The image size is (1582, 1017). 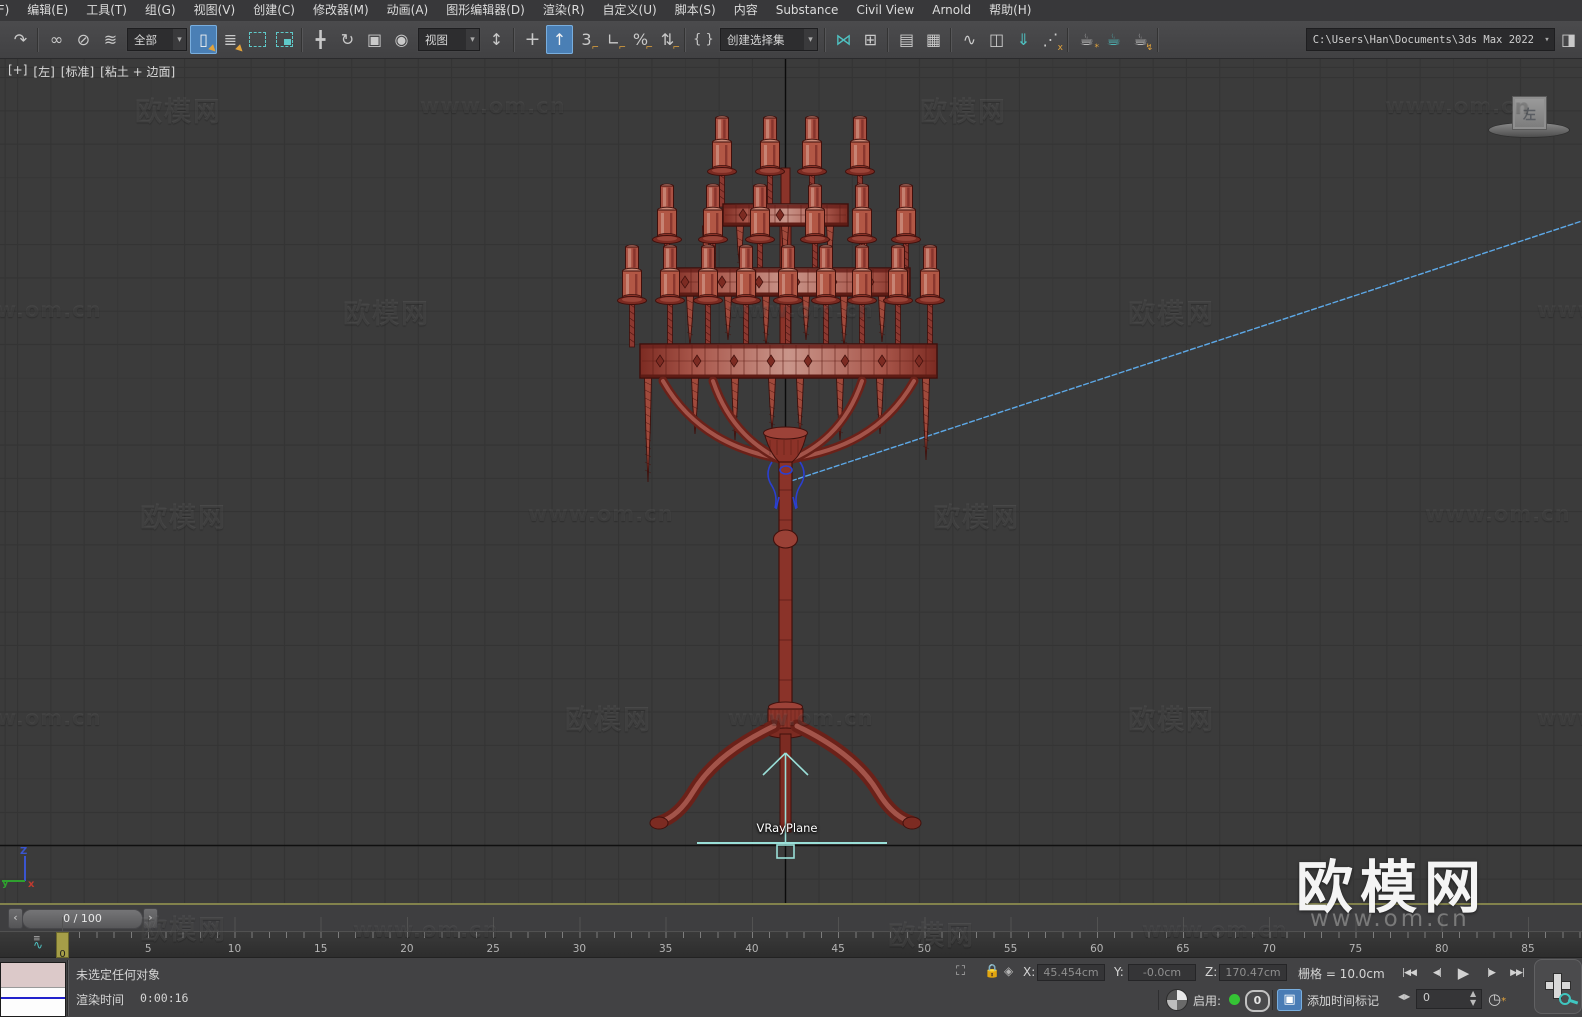 What do you see at coordinates (408, 10) in the screenshot?
I see `menu-item-8: 动画(A)` at bounding box center [408, 10].